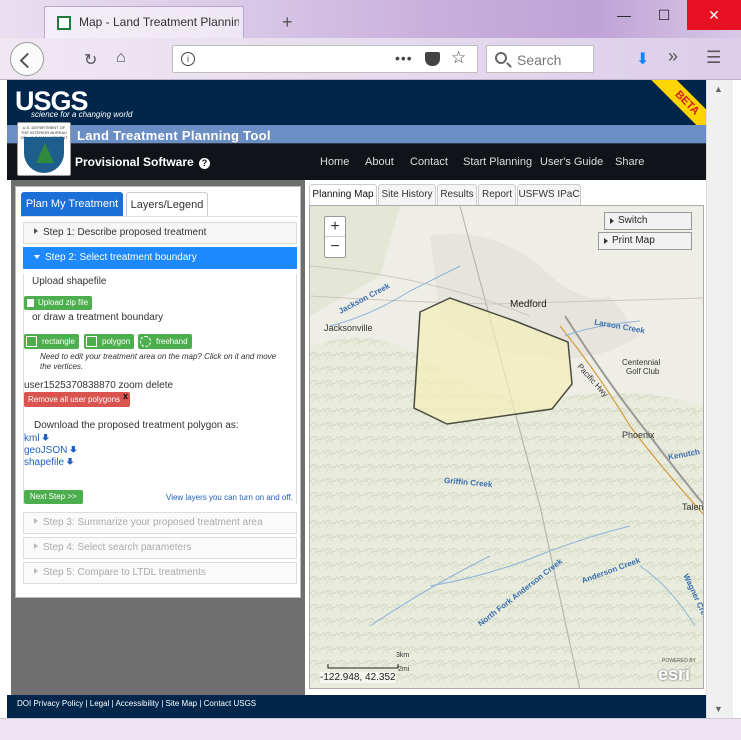  Describe the element at coordinates (642, 59) in the screenshot. I see `download-icon: ⬇` at that location.